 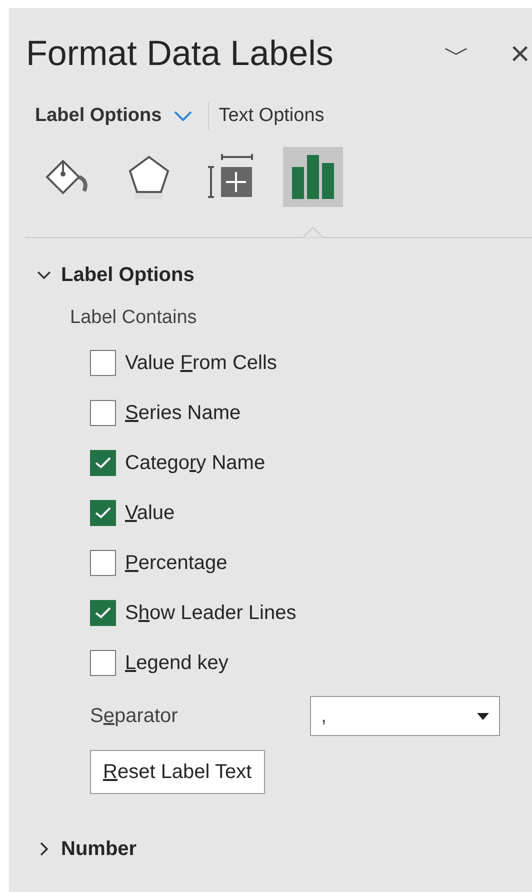 What do you see at coordinates (150, 513) in the screenshot?
I see `checkbox-label: Value` at bounding box center [150, 513].